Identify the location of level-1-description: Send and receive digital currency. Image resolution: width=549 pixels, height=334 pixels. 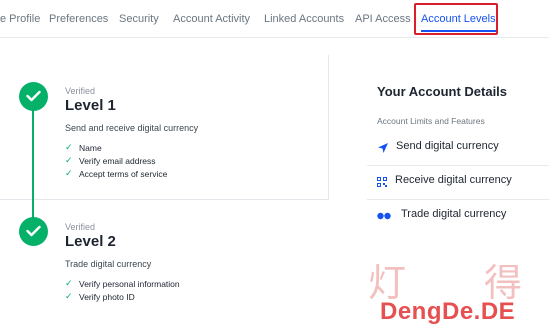
(132, 128).